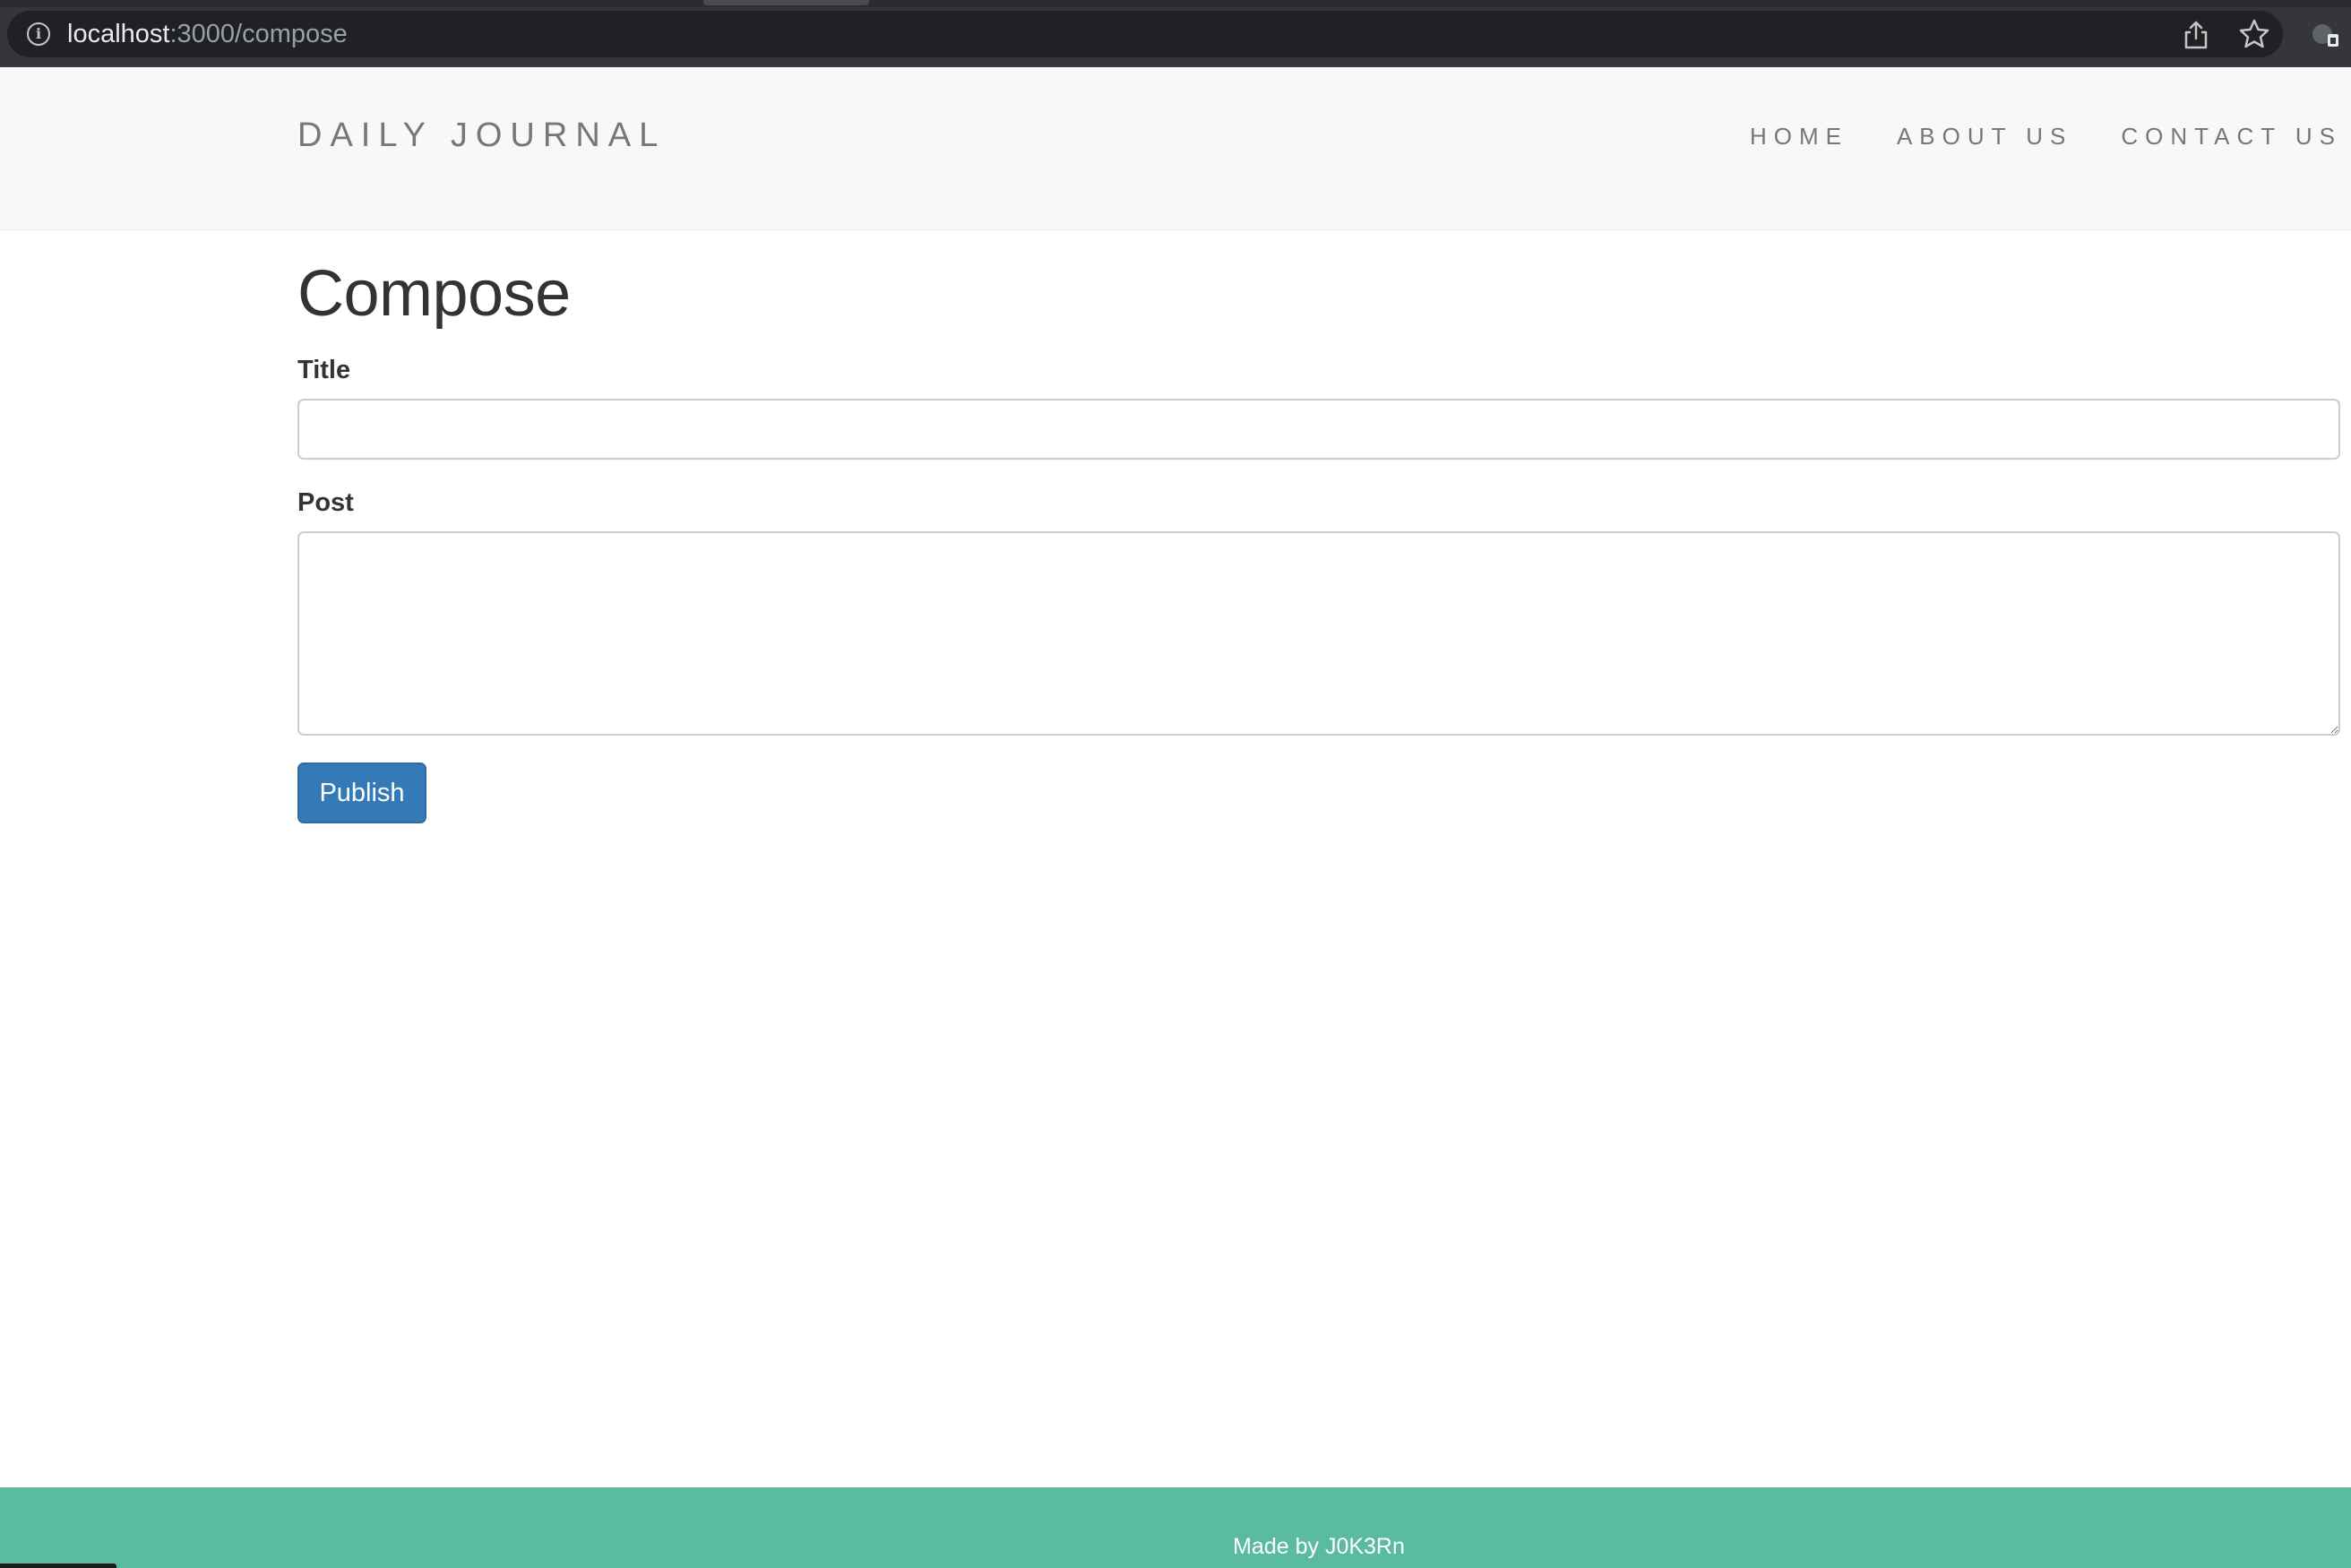 This screenshot has width=2351, height=1568. Describe the element at coordinates (1145, 34) in the screenshot. I see `address-bar` at that location.